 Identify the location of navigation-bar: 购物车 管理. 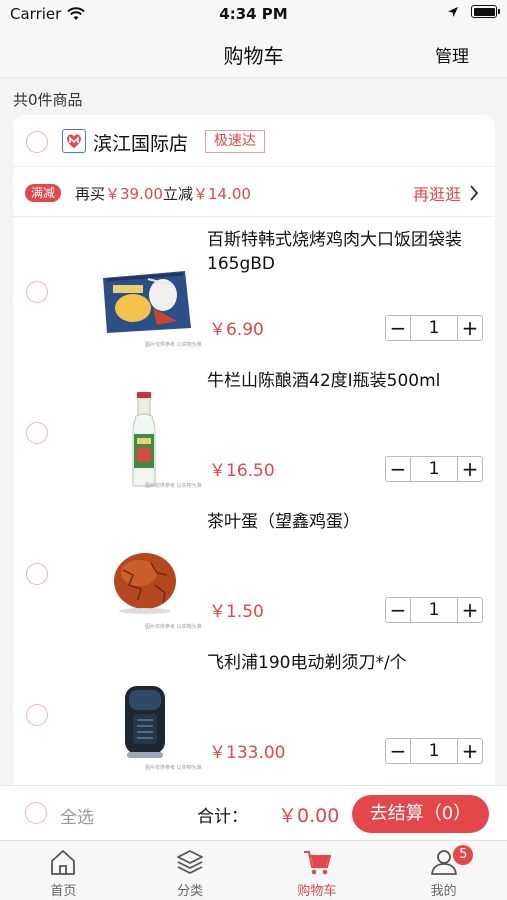
(253, 54).